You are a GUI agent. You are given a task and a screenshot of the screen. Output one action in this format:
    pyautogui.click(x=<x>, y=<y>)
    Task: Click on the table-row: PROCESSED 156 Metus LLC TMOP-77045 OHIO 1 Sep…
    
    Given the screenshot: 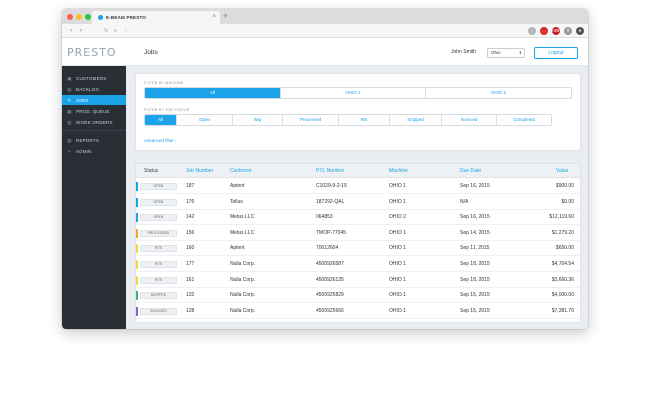 What is the action you would take?
    pyautogui.click(x=358, y=233)
    